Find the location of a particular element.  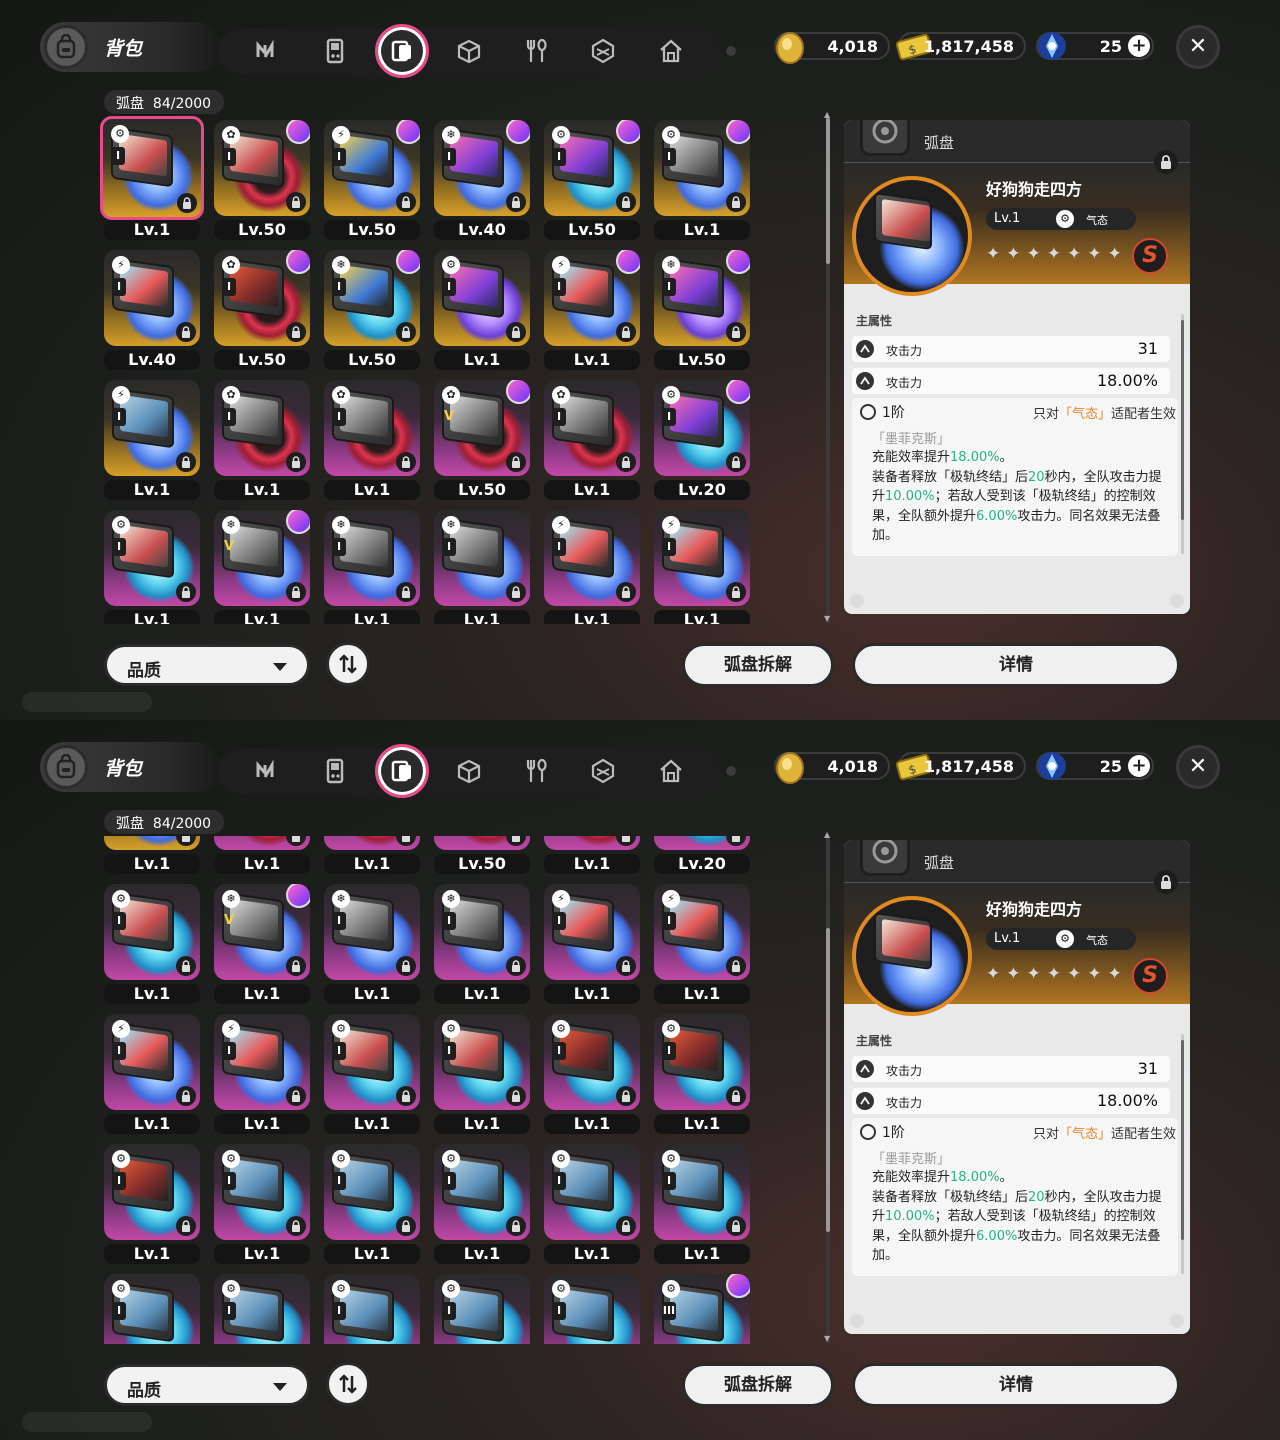

disc-card: ⚡ I Lv.50 is located at coordinates (370, 178).